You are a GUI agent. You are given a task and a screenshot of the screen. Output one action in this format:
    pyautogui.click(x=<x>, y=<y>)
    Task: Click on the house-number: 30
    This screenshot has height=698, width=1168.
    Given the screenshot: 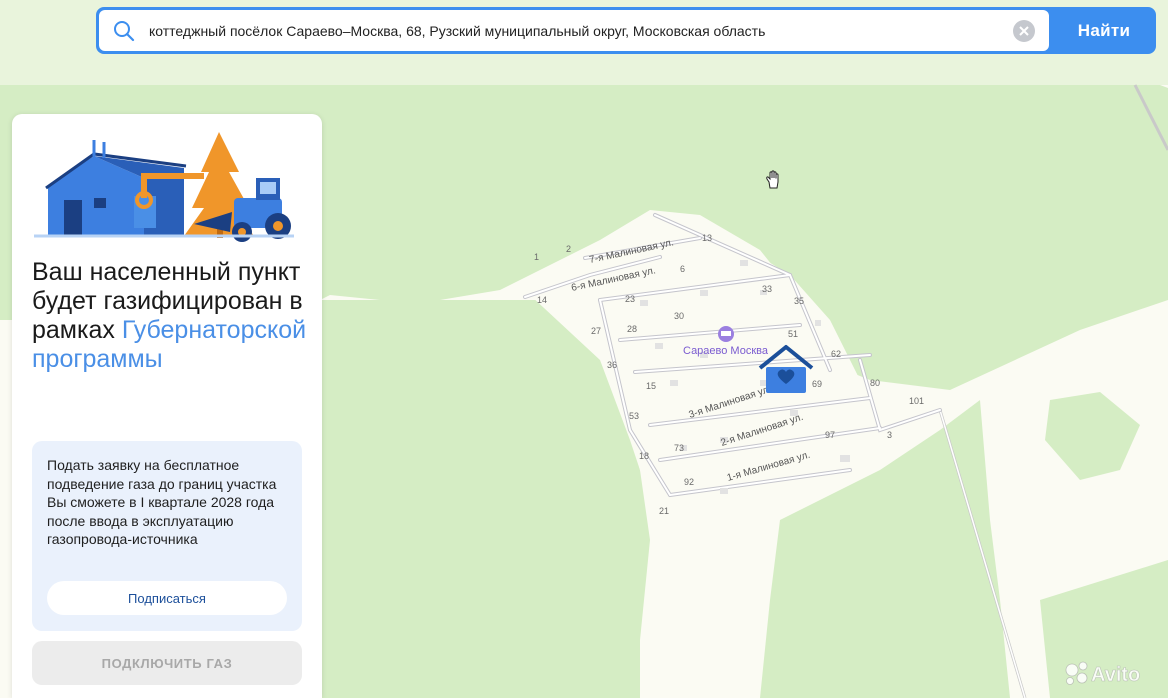 What is the action you would take?
    pyautogui.click(x=679, y=316)
    